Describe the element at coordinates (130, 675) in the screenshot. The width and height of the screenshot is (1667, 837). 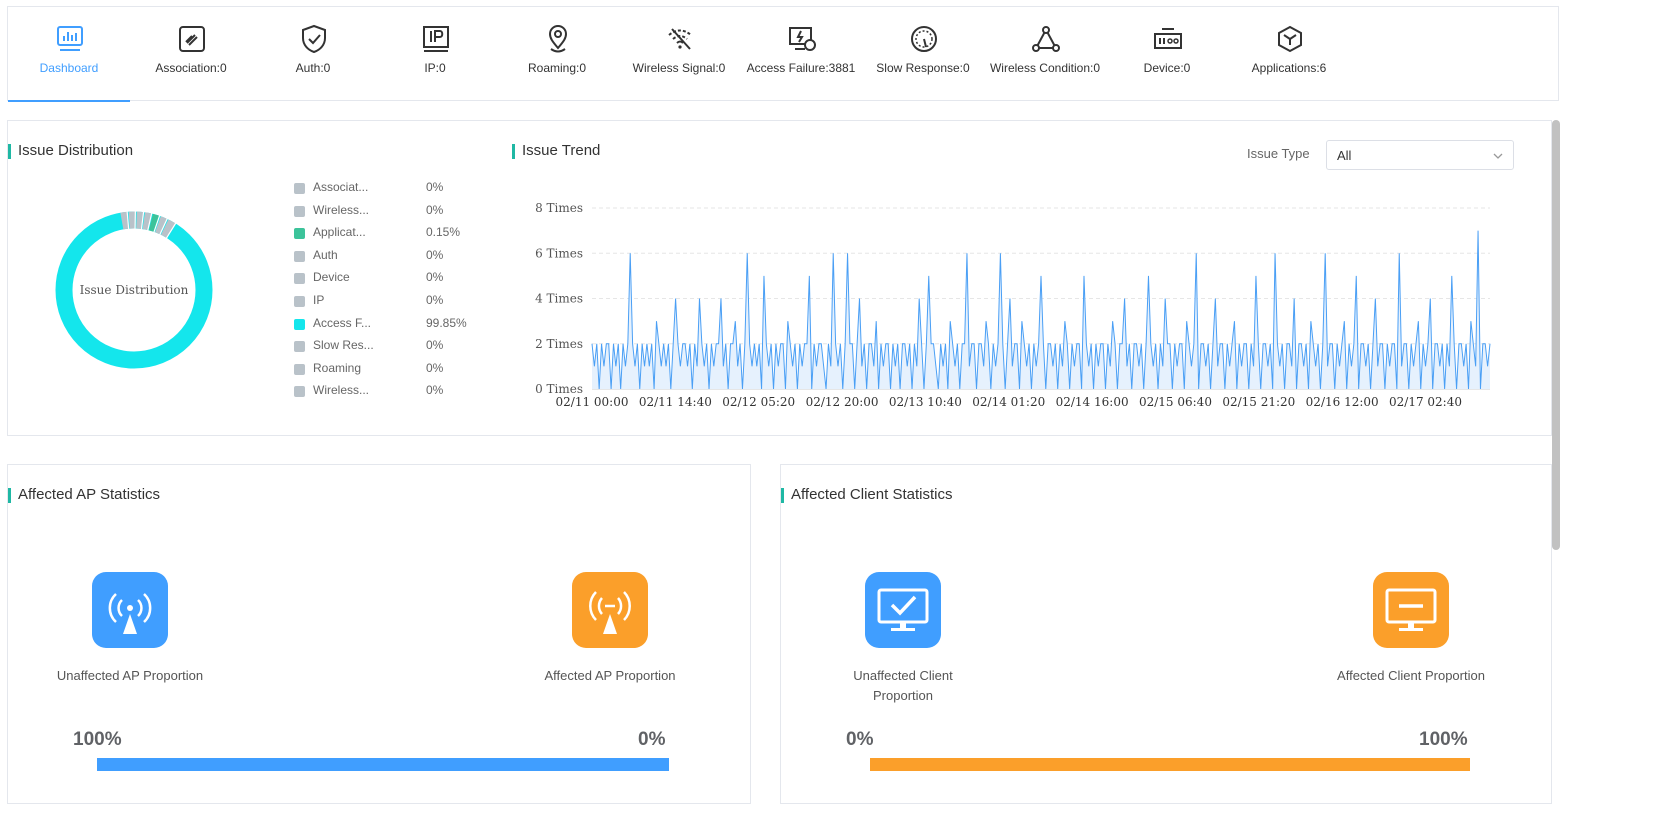
I see `unaffected-ap-label: Unaffected AP Proportion` at that location.